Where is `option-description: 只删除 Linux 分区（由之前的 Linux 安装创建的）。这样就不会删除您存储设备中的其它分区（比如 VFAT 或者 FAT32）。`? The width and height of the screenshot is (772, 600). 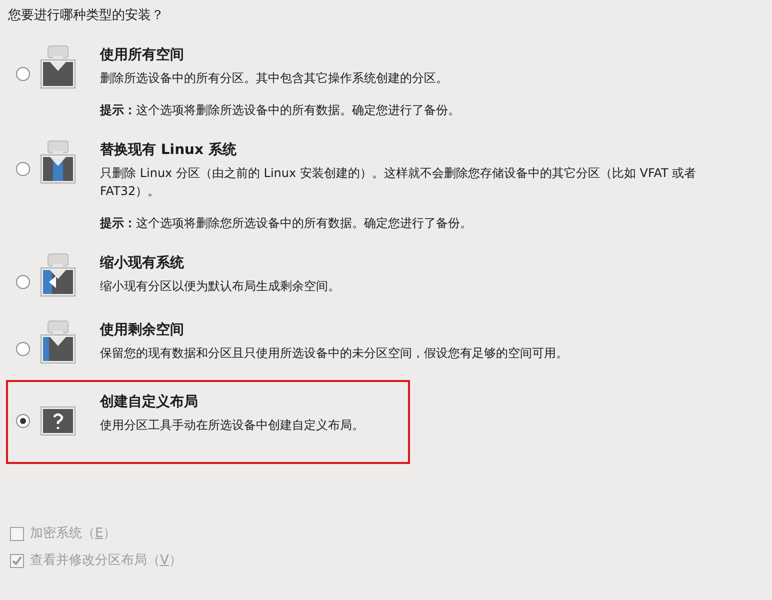
option-description: 只删除 Linux 分区（由之前的 Linux 安装创建的）。这样就不会删除您存储设备中的其它分区（比如 VFAT 或者 FAT32）。 is located at coordinates (399, 182).